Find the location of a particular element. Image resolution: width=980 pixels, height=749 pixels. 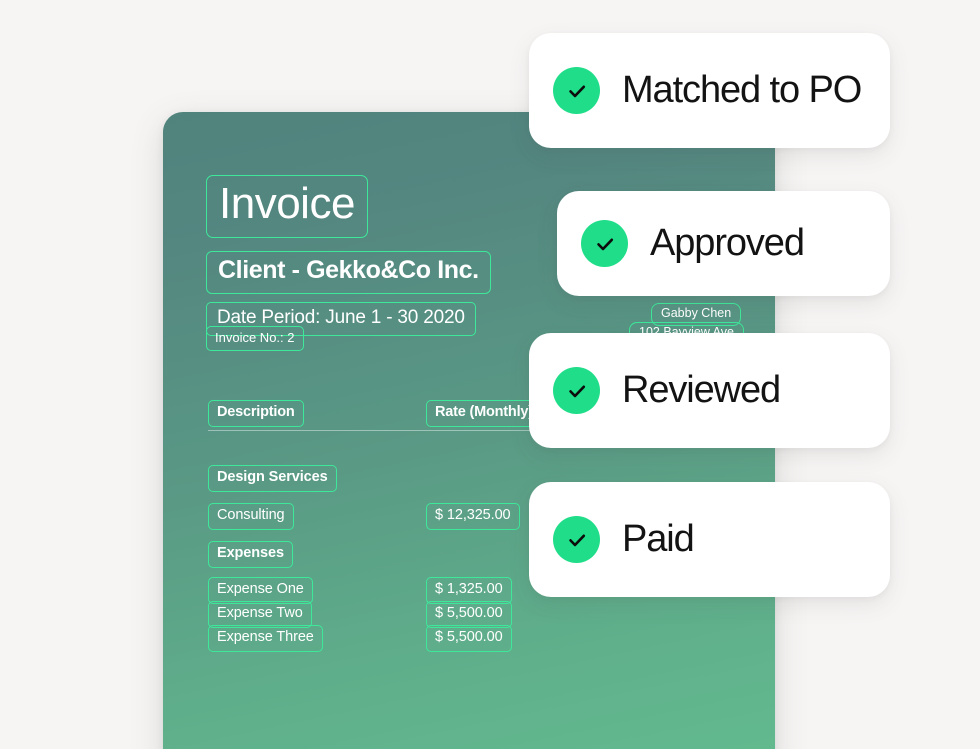

status-card-matched-to-po: Matched to PO is located at coordinates (709, 90).